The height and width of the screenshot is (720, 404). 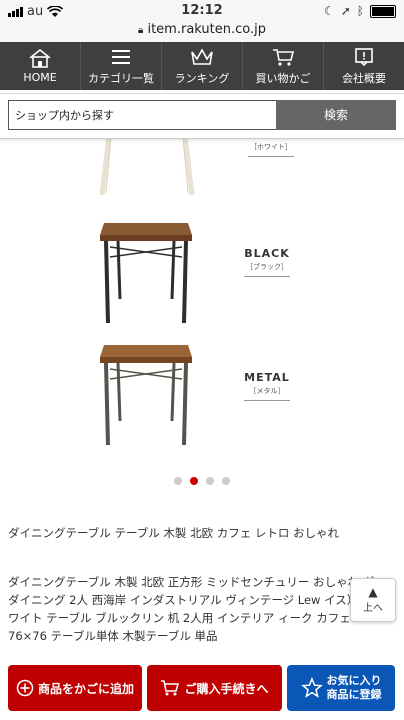 I want to click on add-to-cart-button: 商品をかごに追加, so click(x=75, y=688).